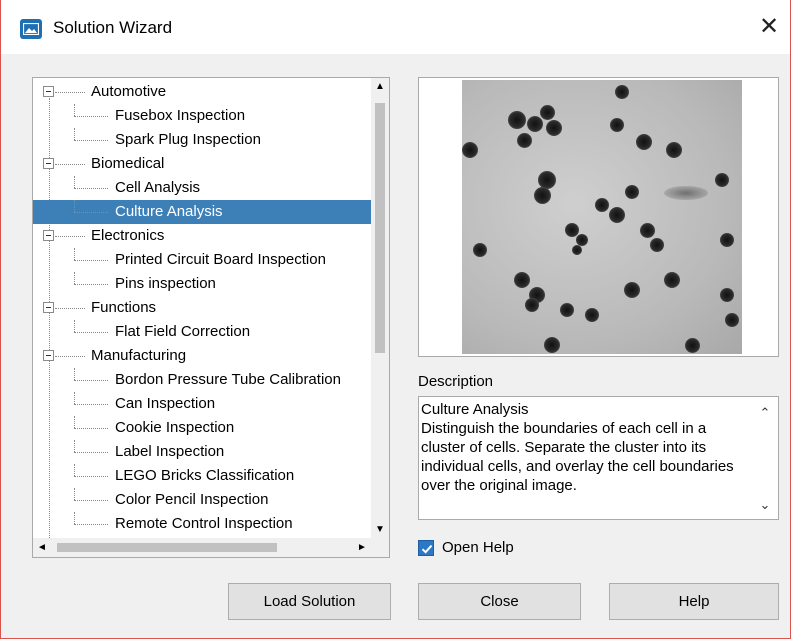 The height and width of the screenshot is (639, 791). Describe the element at coordinates (124, 307) in the screenshot. I see `tree-item-label: Functions` at that location.